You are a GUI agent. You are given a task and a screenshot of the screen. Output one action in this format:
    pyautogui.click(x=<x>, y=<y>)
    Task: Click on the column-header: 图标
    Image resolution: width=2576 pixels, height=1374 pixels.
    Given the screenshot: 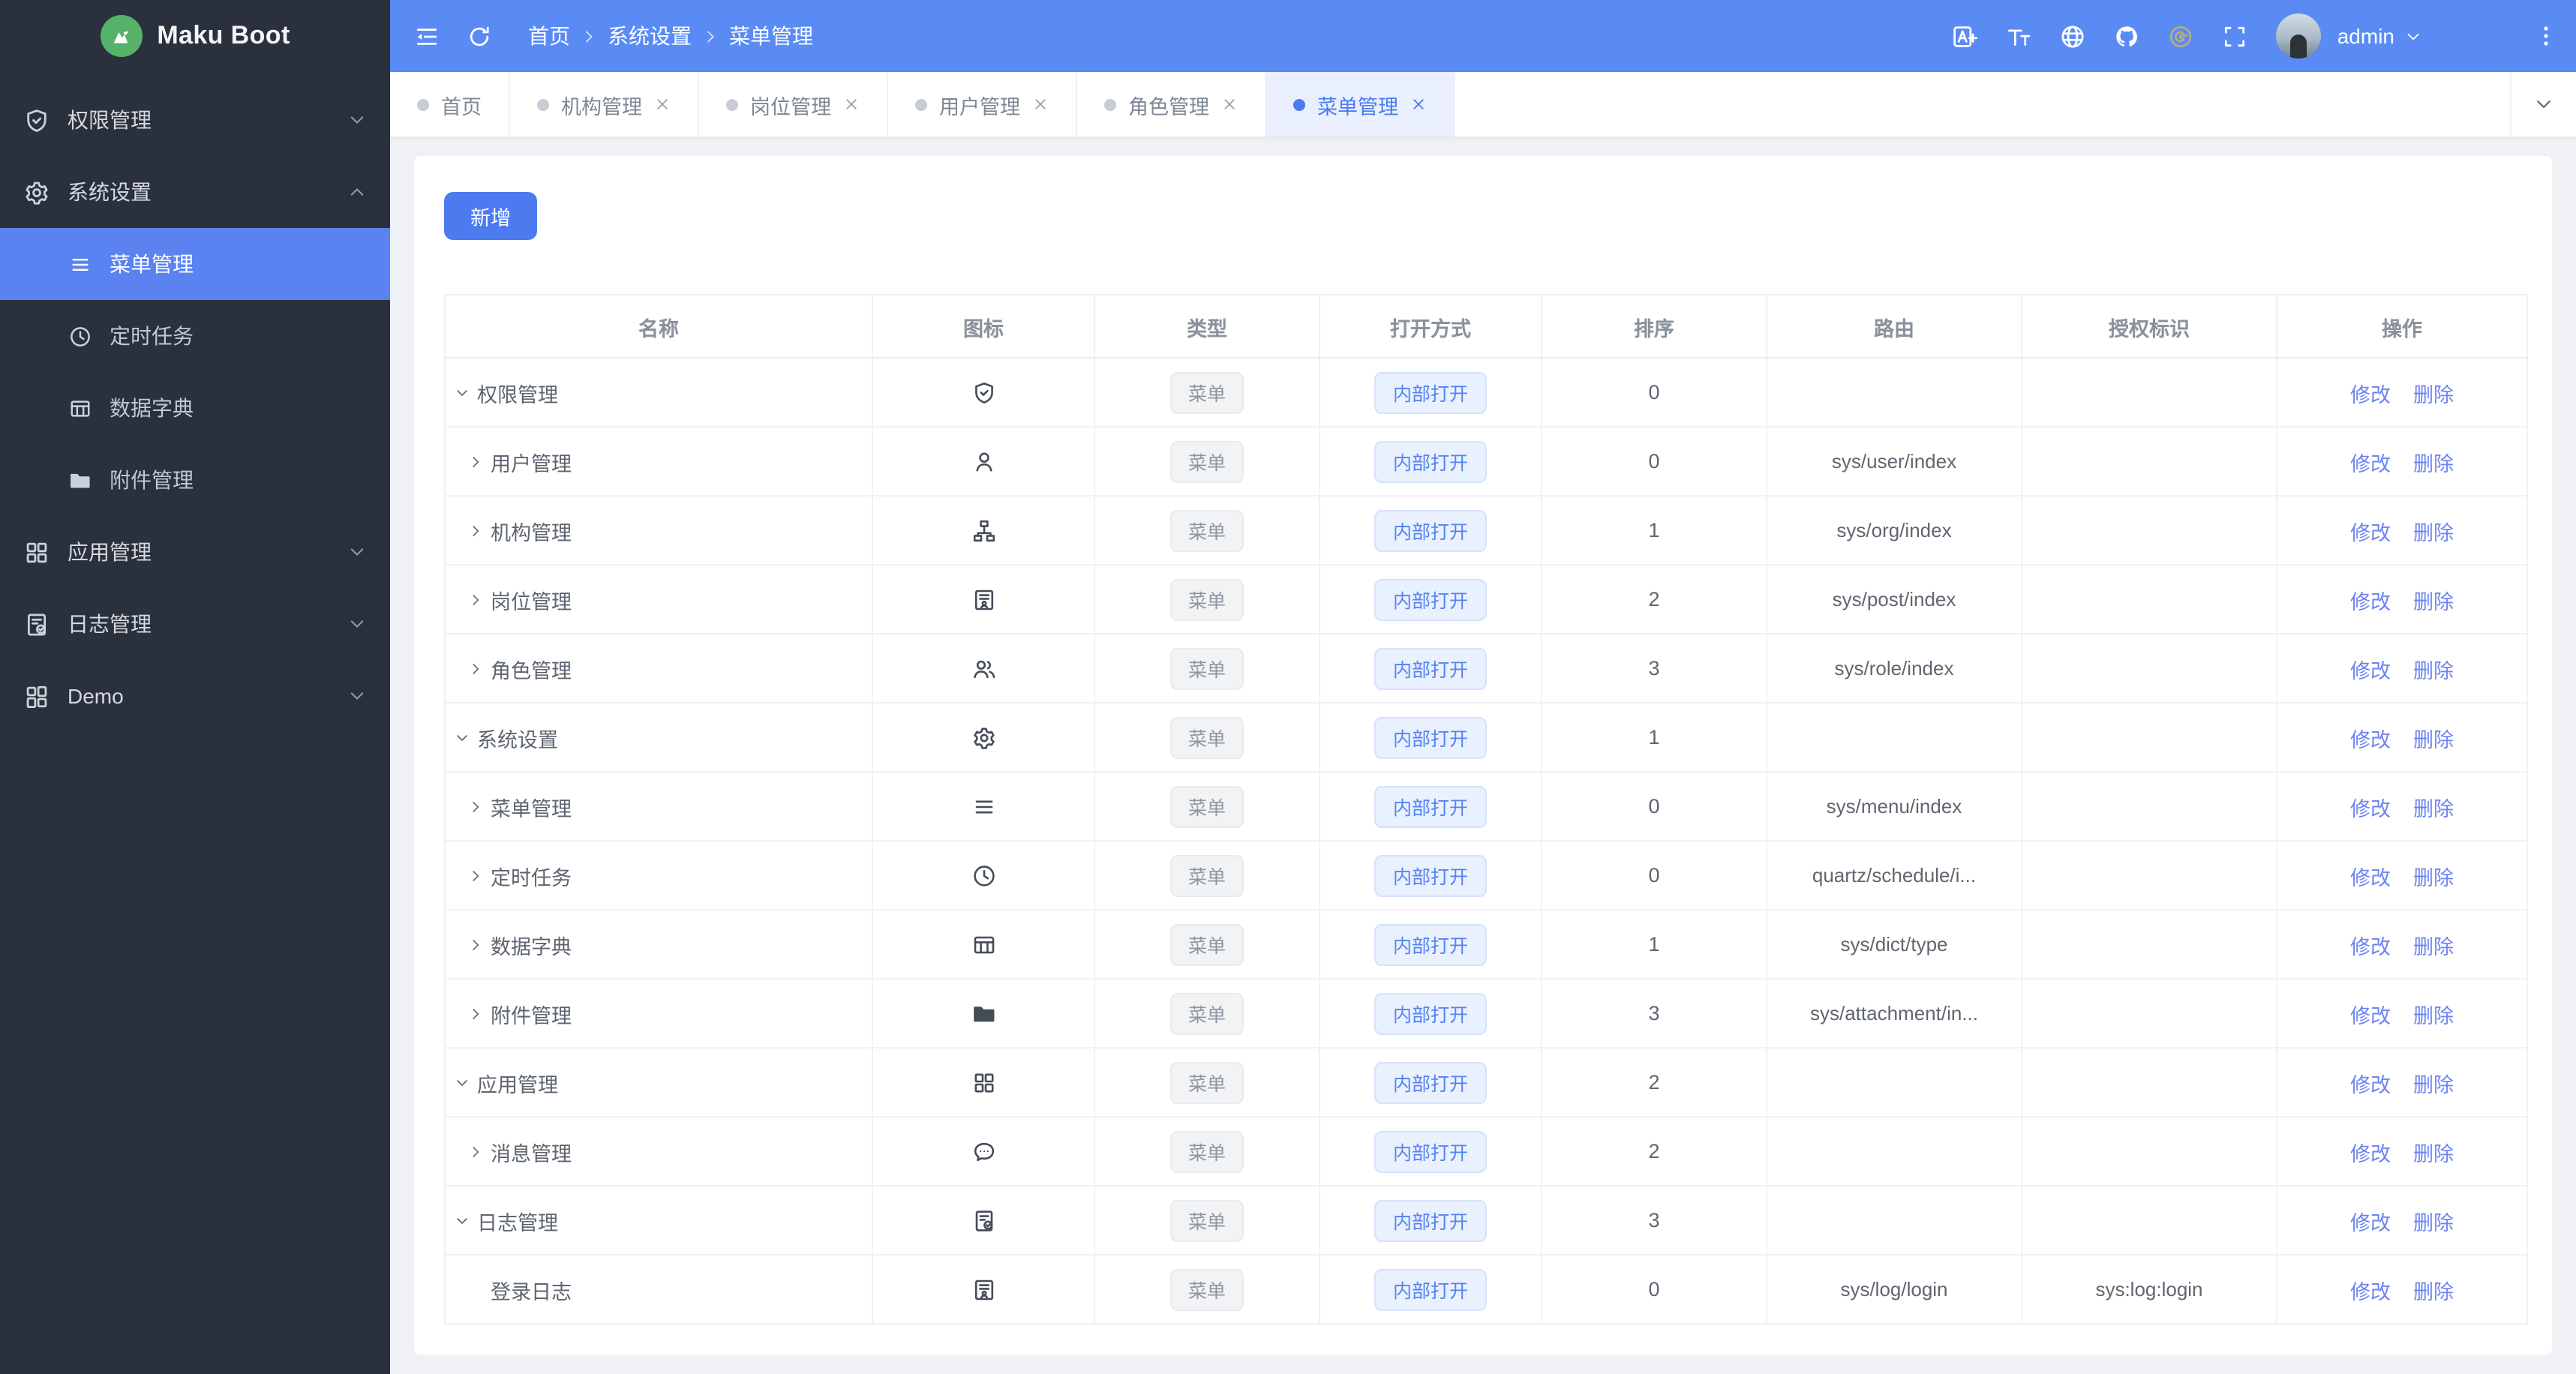 What is the action you would take?
    pyautogui.click(x=983, y=326)
    